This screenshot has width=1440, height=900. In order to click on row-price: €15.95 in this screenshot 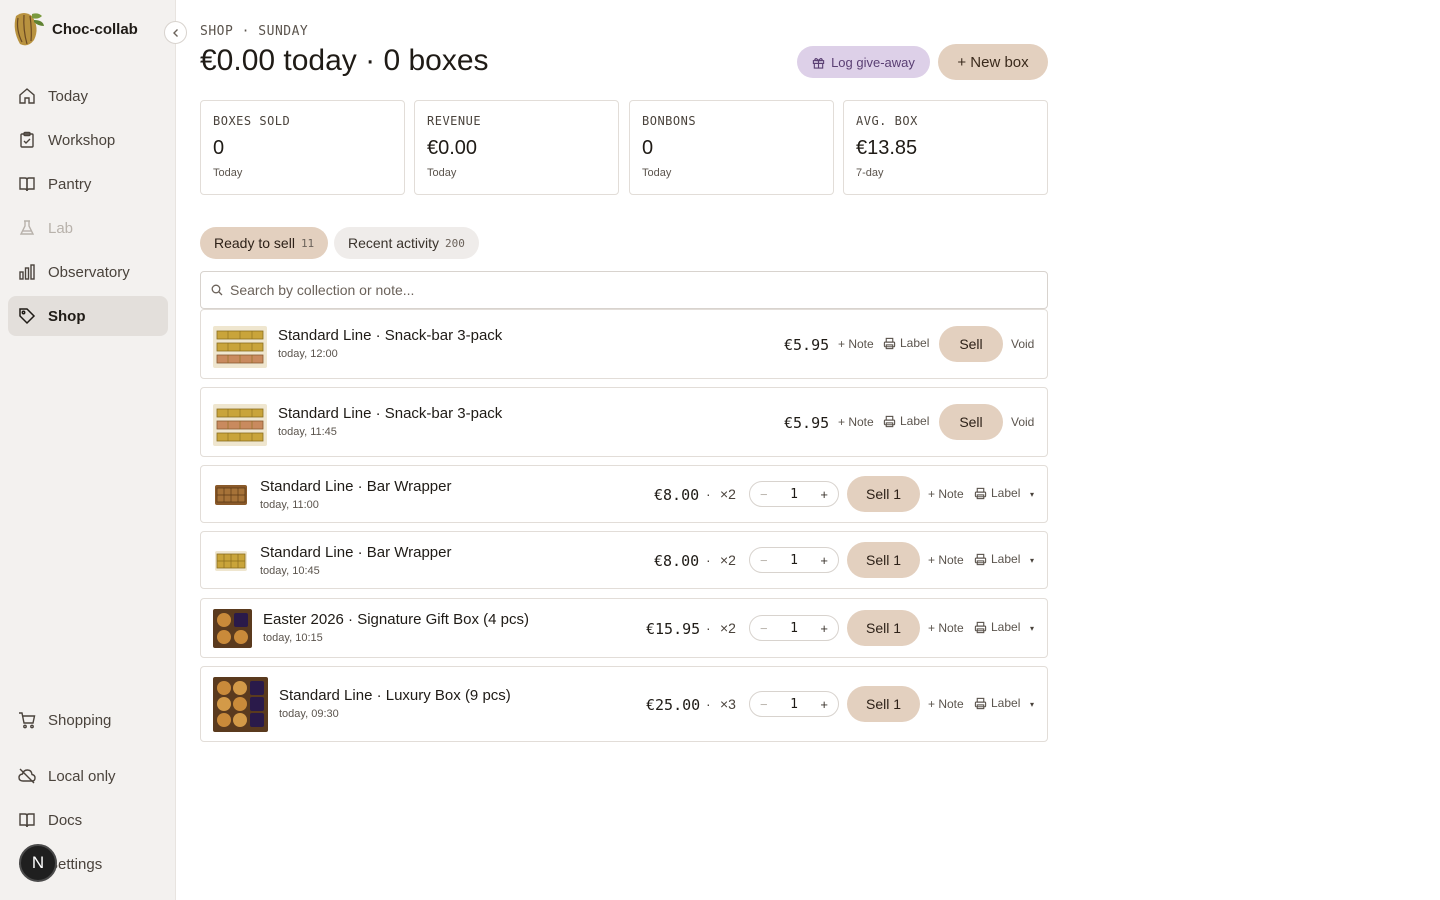, I will do `click(673, 629)`.